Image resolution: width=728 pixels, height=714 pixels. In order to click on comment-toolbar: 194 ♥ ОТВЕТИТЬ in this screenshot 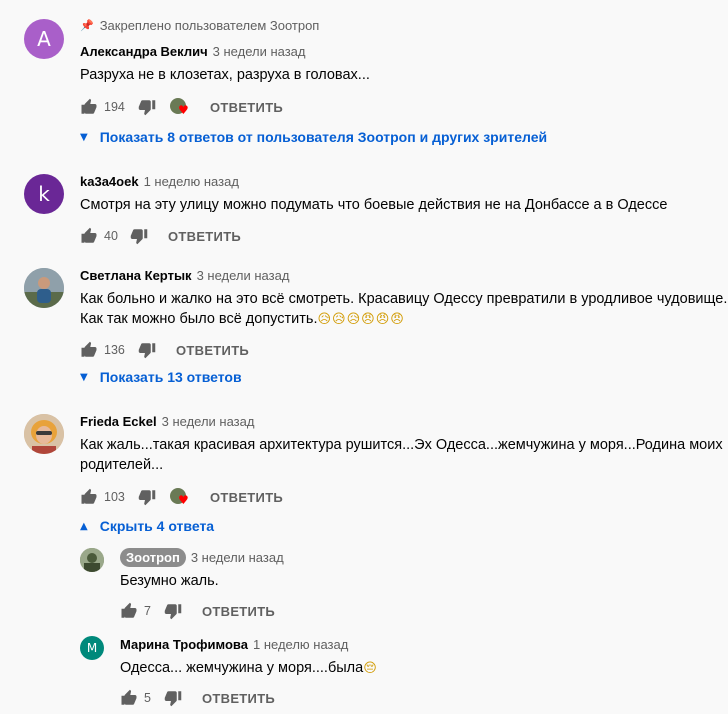, I will do `click(180, 107)`.